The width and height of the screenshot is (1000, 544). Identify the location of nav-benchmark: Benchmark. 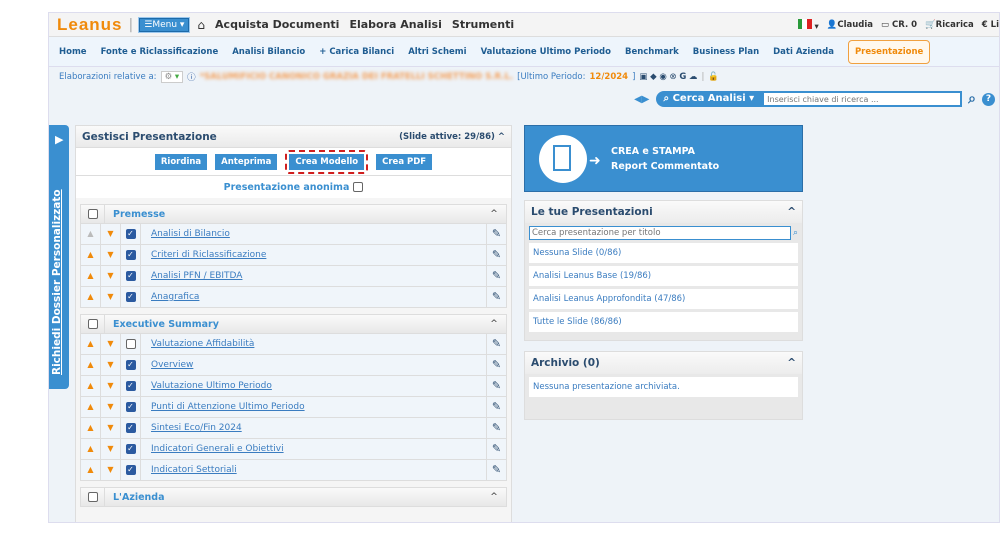
(652, 52).